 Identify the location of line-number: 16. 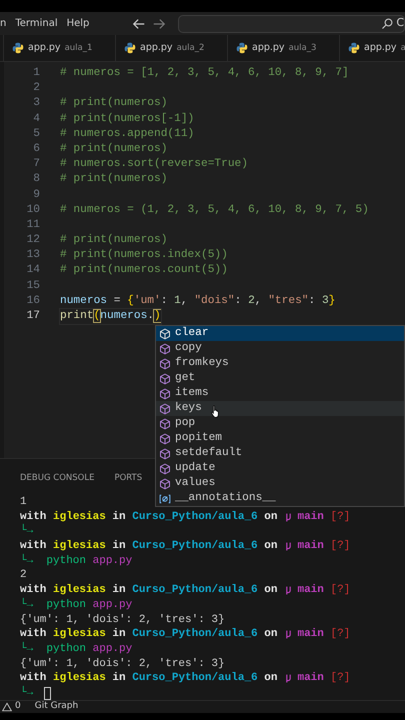
(33, 301).